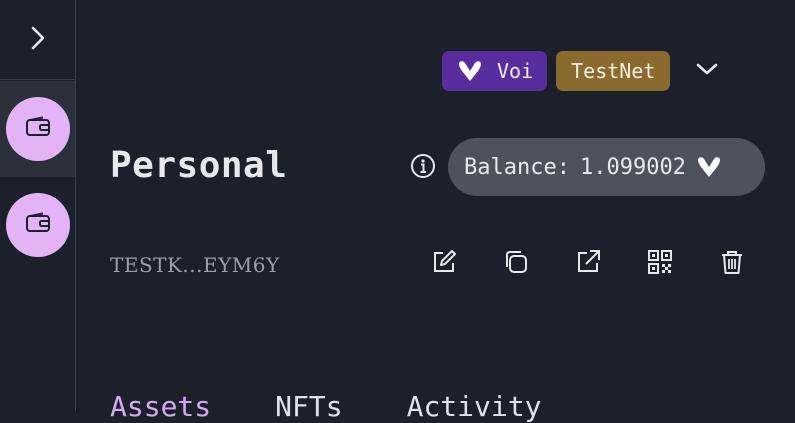 The height and width of the screenshot is (423, 795). I want to click on network-chip: TestNet, so click(613, 71).